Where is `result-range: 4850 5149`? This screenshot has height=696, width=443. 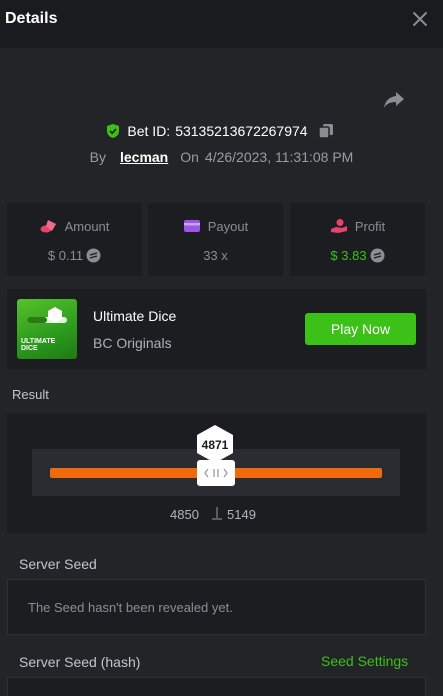 result-range: 4850 5149 is located at coordinates (216, 517).